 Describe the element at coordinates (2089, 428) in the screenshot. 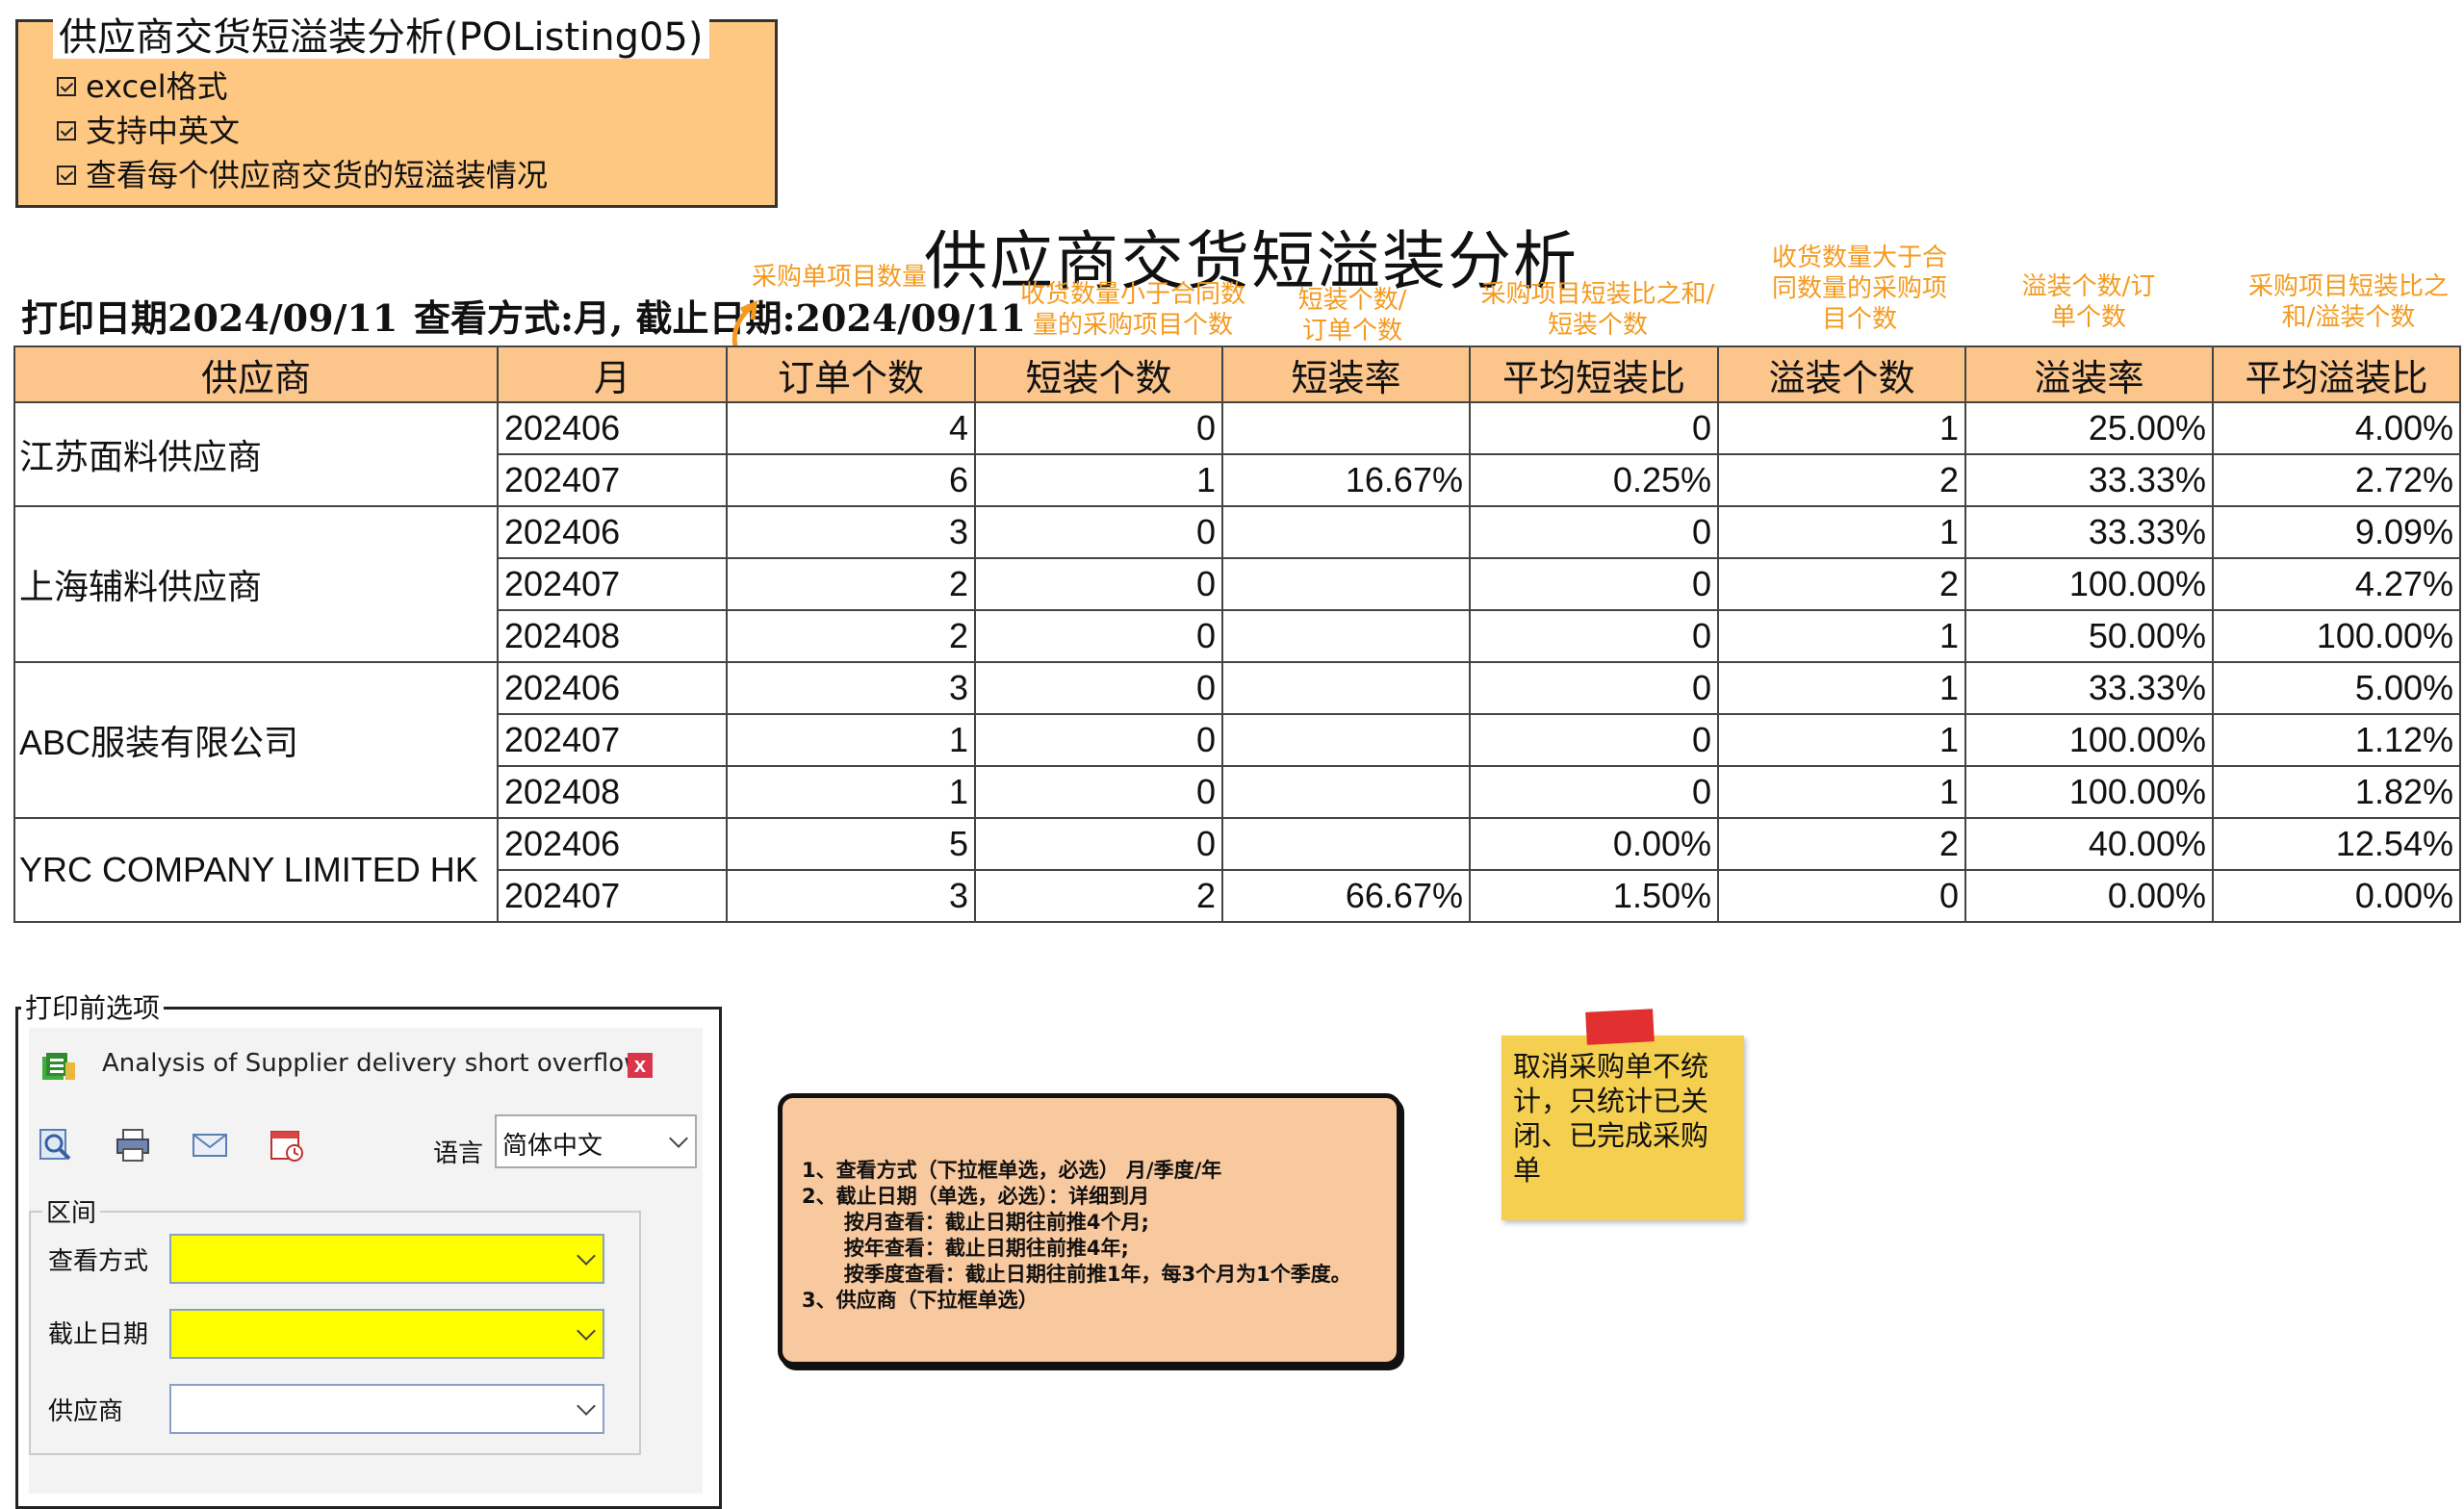

I see `value-cell: 25.00%` at that location.